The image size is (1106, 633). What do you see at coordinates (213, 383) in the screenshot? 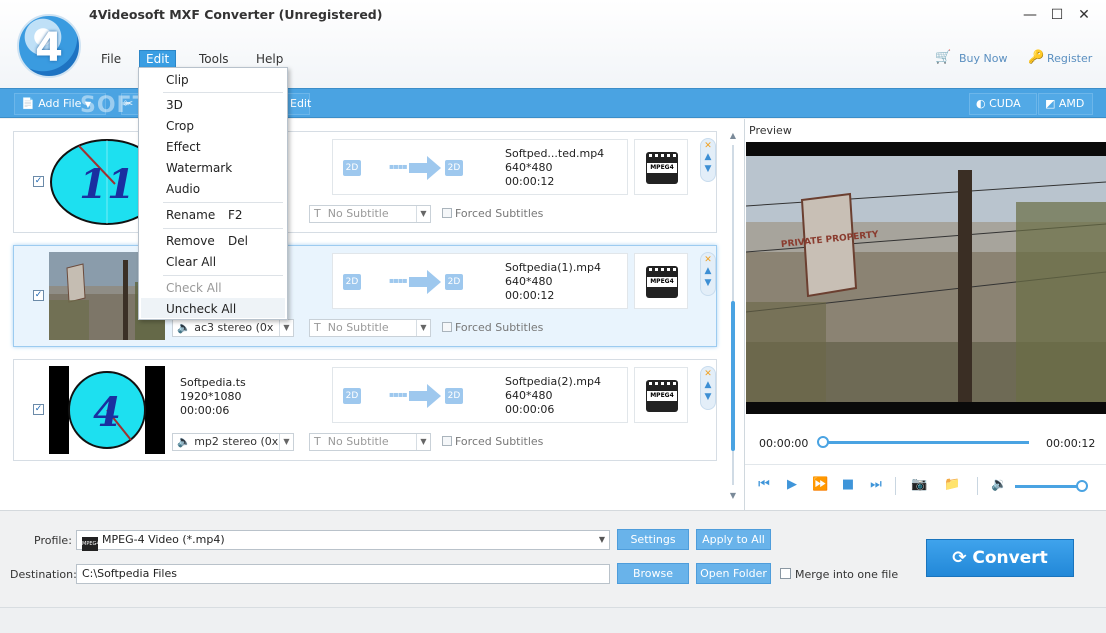
I see `source-name-3: Softpedia.ts` at bounding box center [213, 383].